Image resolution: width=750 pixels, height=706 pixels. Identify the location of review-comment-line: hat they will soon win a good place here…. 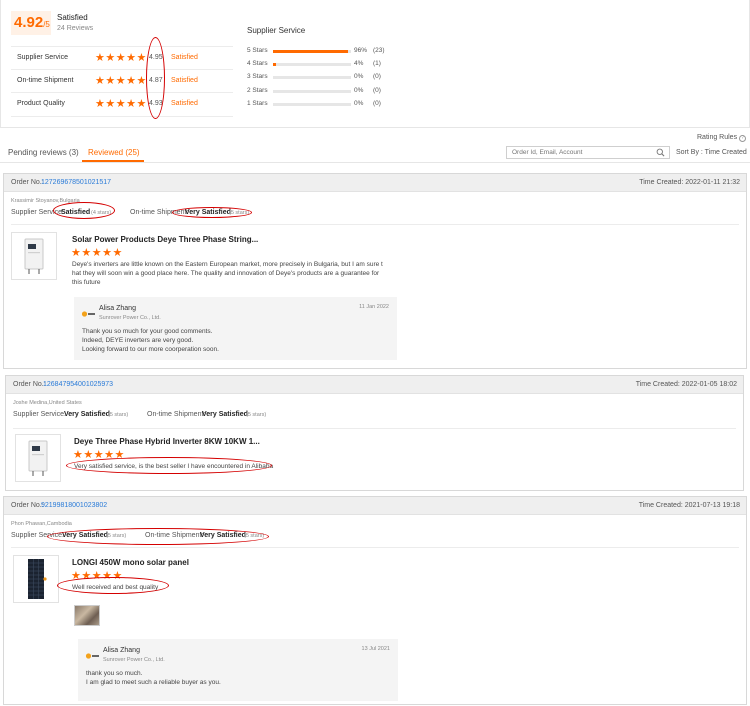
(226, 273).